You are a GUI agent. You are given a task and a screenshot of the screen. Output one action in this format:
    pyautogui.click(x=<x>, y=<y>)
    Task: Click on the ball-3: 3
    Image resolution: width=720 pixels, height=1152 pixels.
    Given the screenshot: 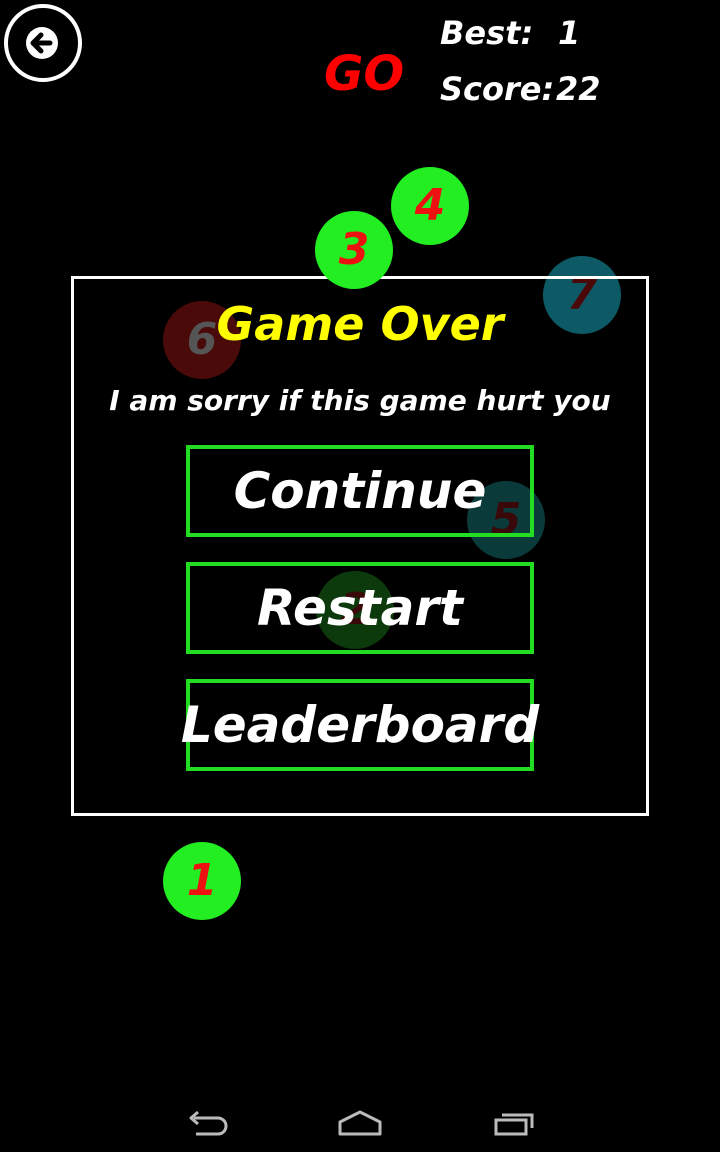 What is the action you would take?
    pyautogui.click(x=354, y=250)
    